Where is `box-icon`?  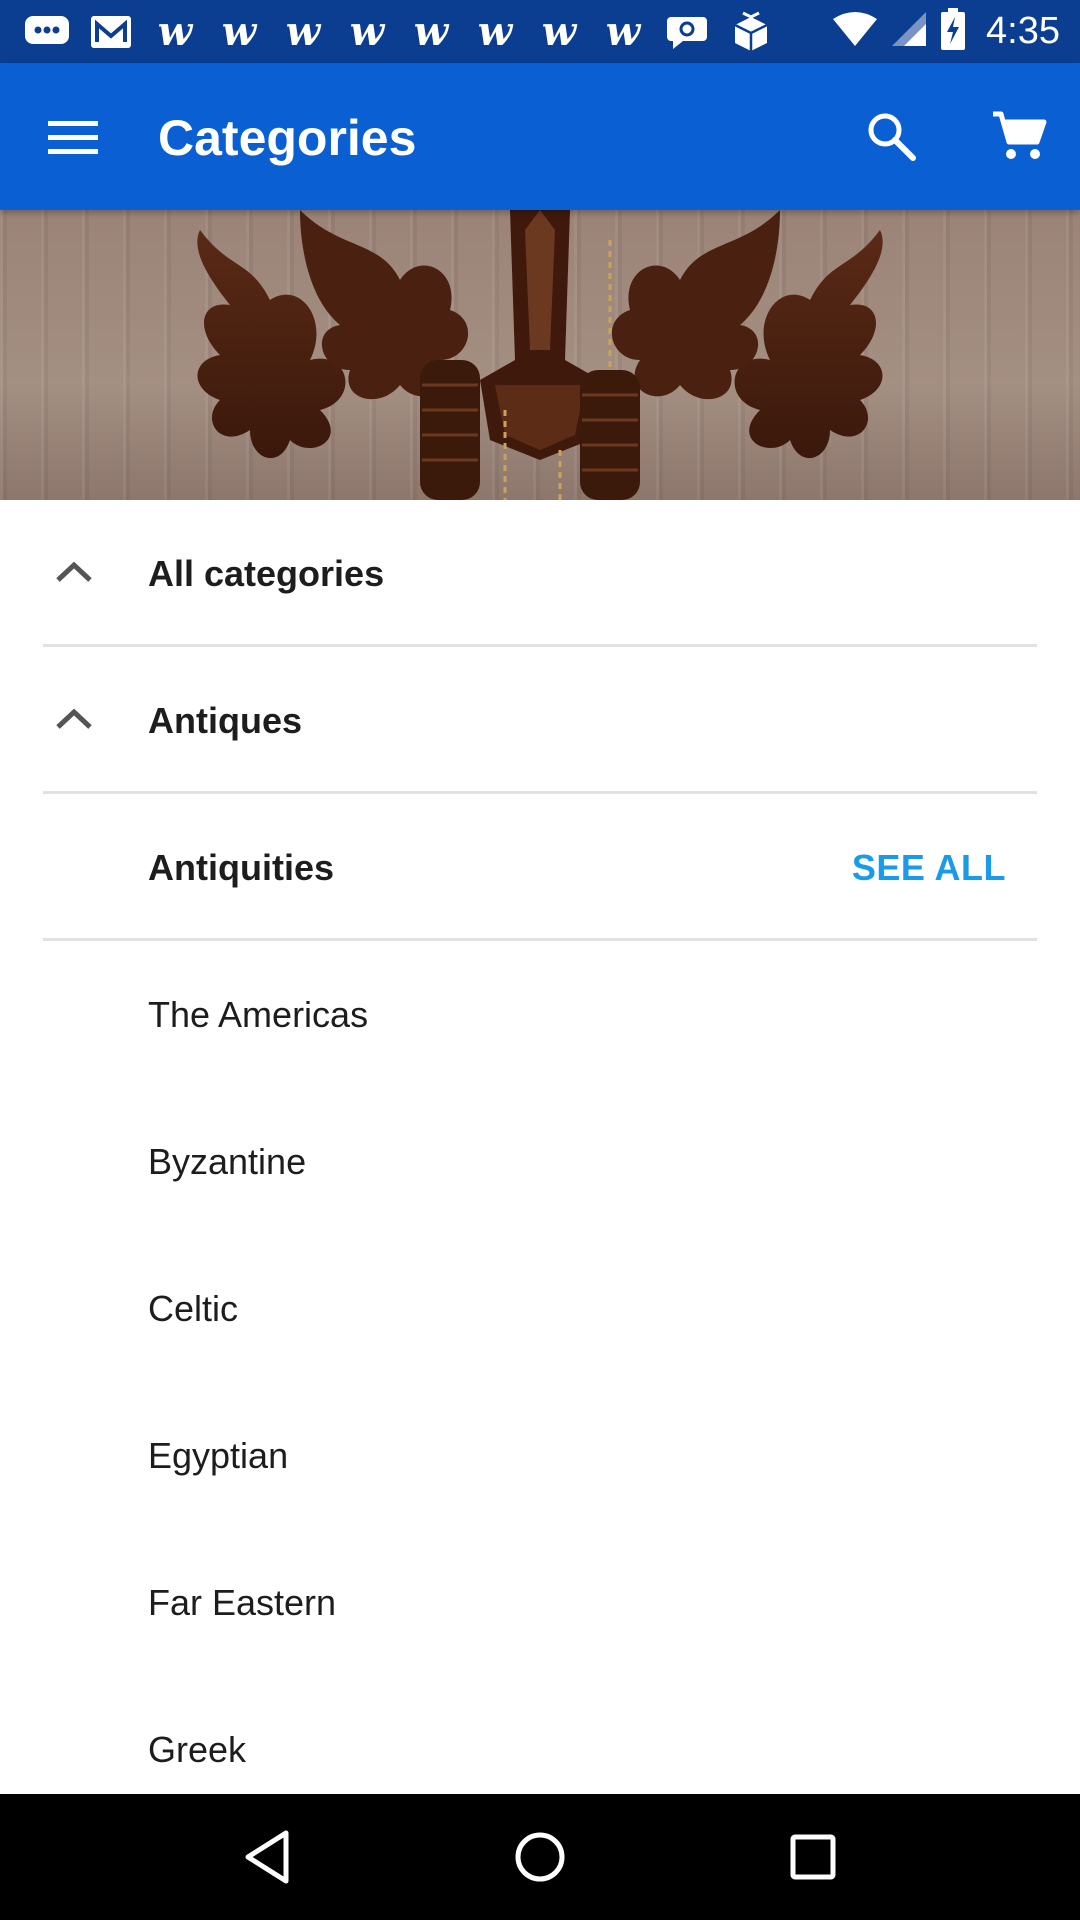 box-icon is located at coordinates (751, 31).